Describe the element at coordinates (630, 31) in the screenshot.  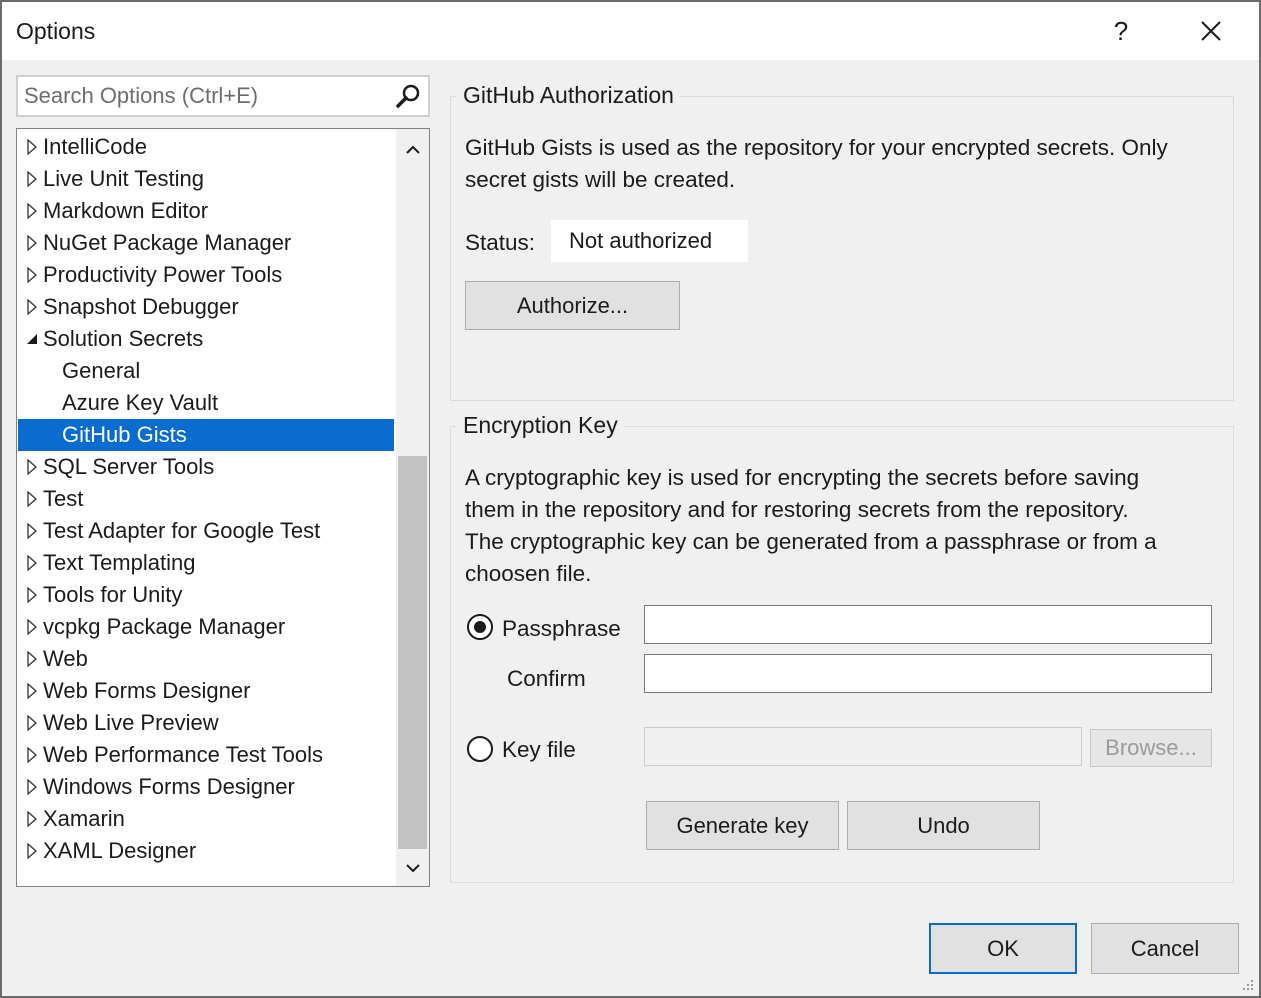
I see `title-bar: Options ?` at that location.